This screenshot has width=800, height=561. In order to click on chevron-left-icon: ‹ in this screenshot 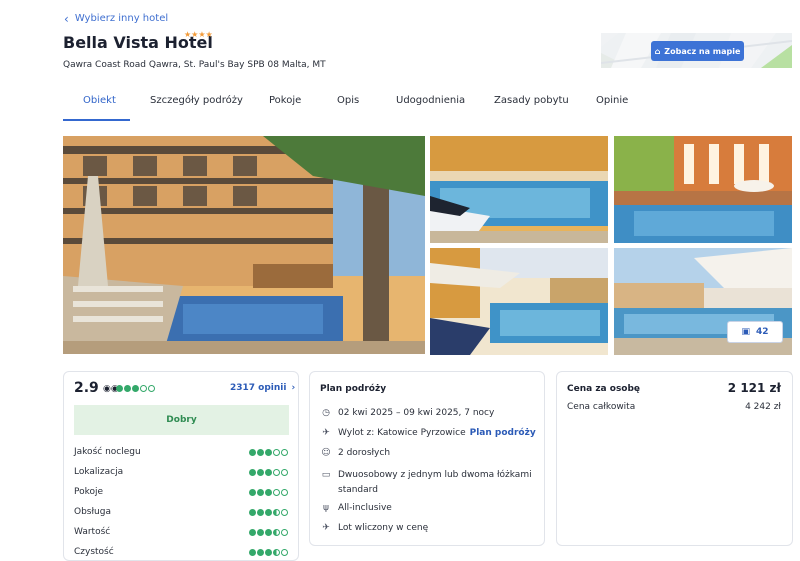, I will do `click(66, 18)`.